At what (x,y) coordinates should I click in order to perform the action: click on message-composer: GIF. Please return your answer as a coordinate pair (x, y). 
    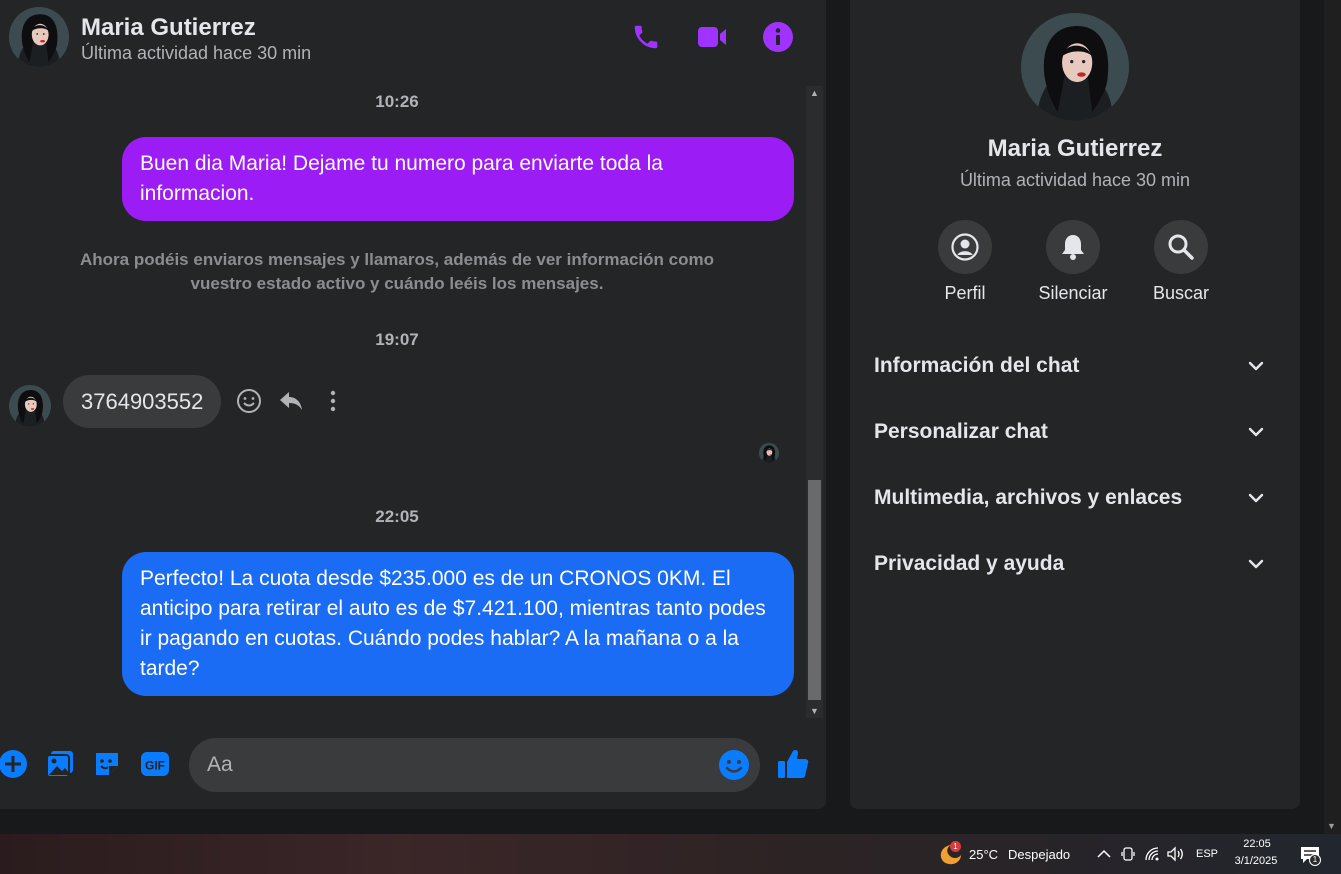
    Looking at the image, I should click on (413, 765).